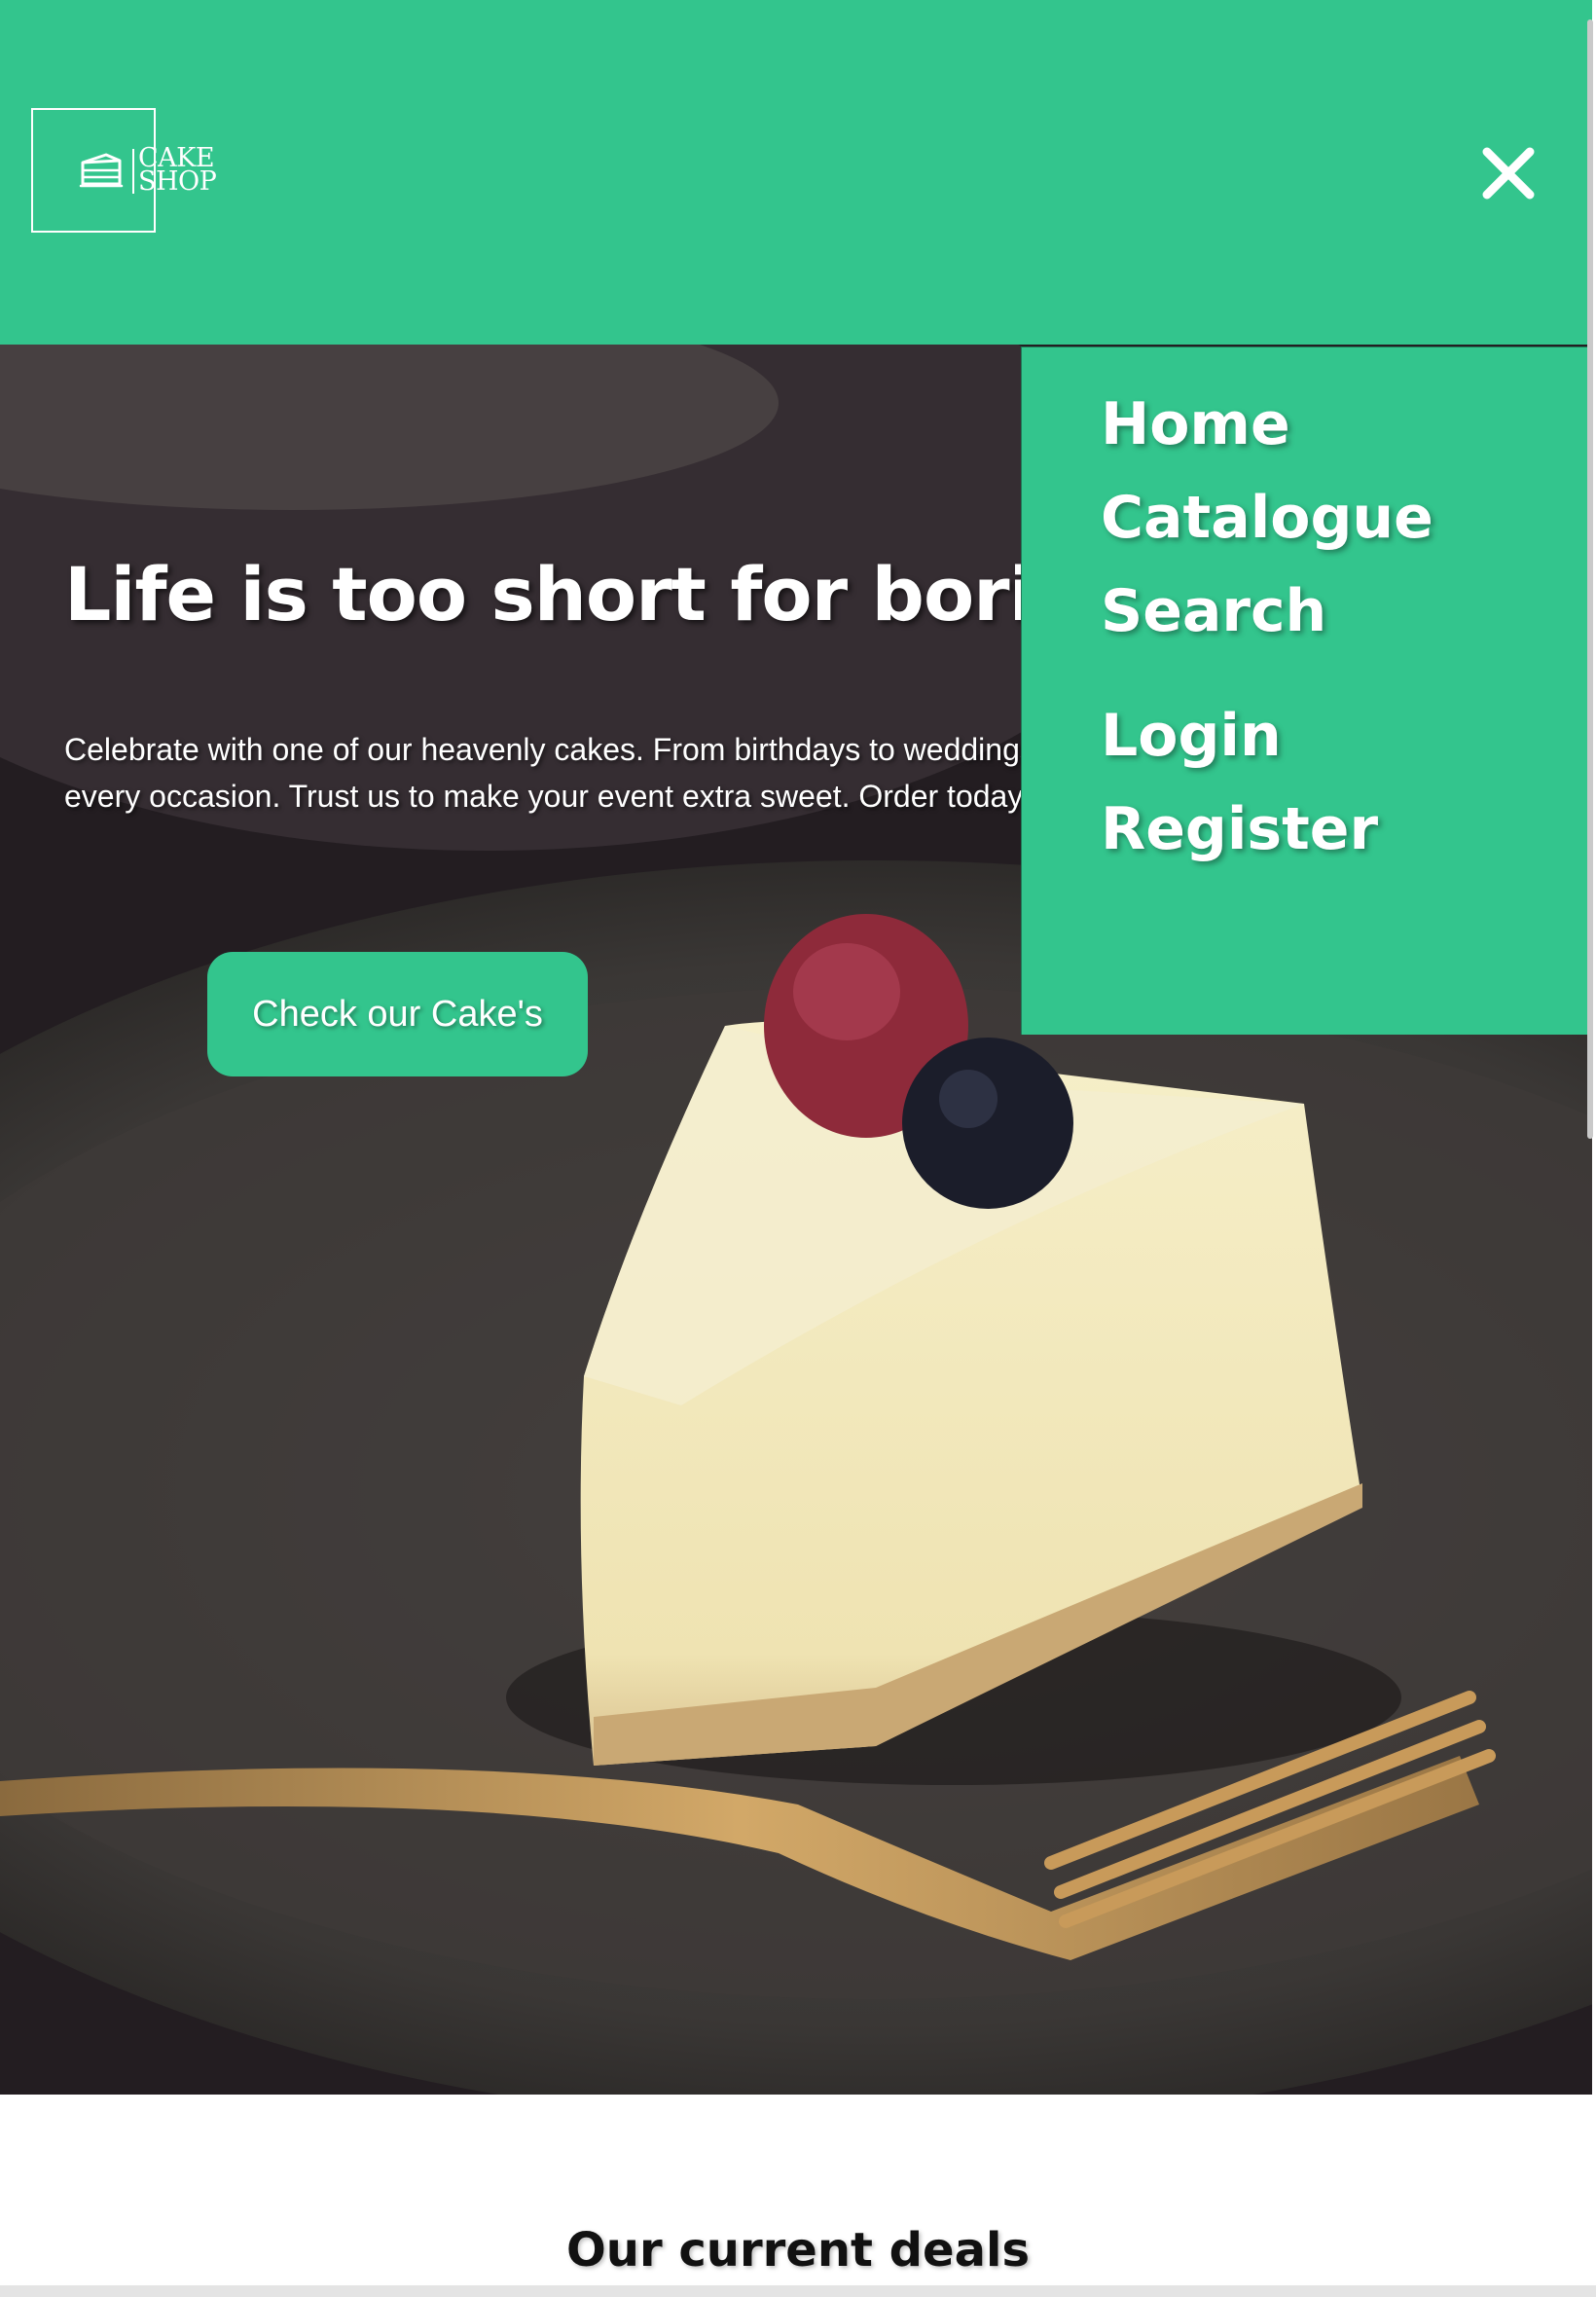  Describe the element at coordinates (101, 170) in the screenshot. I see `cake-icon` at that location.